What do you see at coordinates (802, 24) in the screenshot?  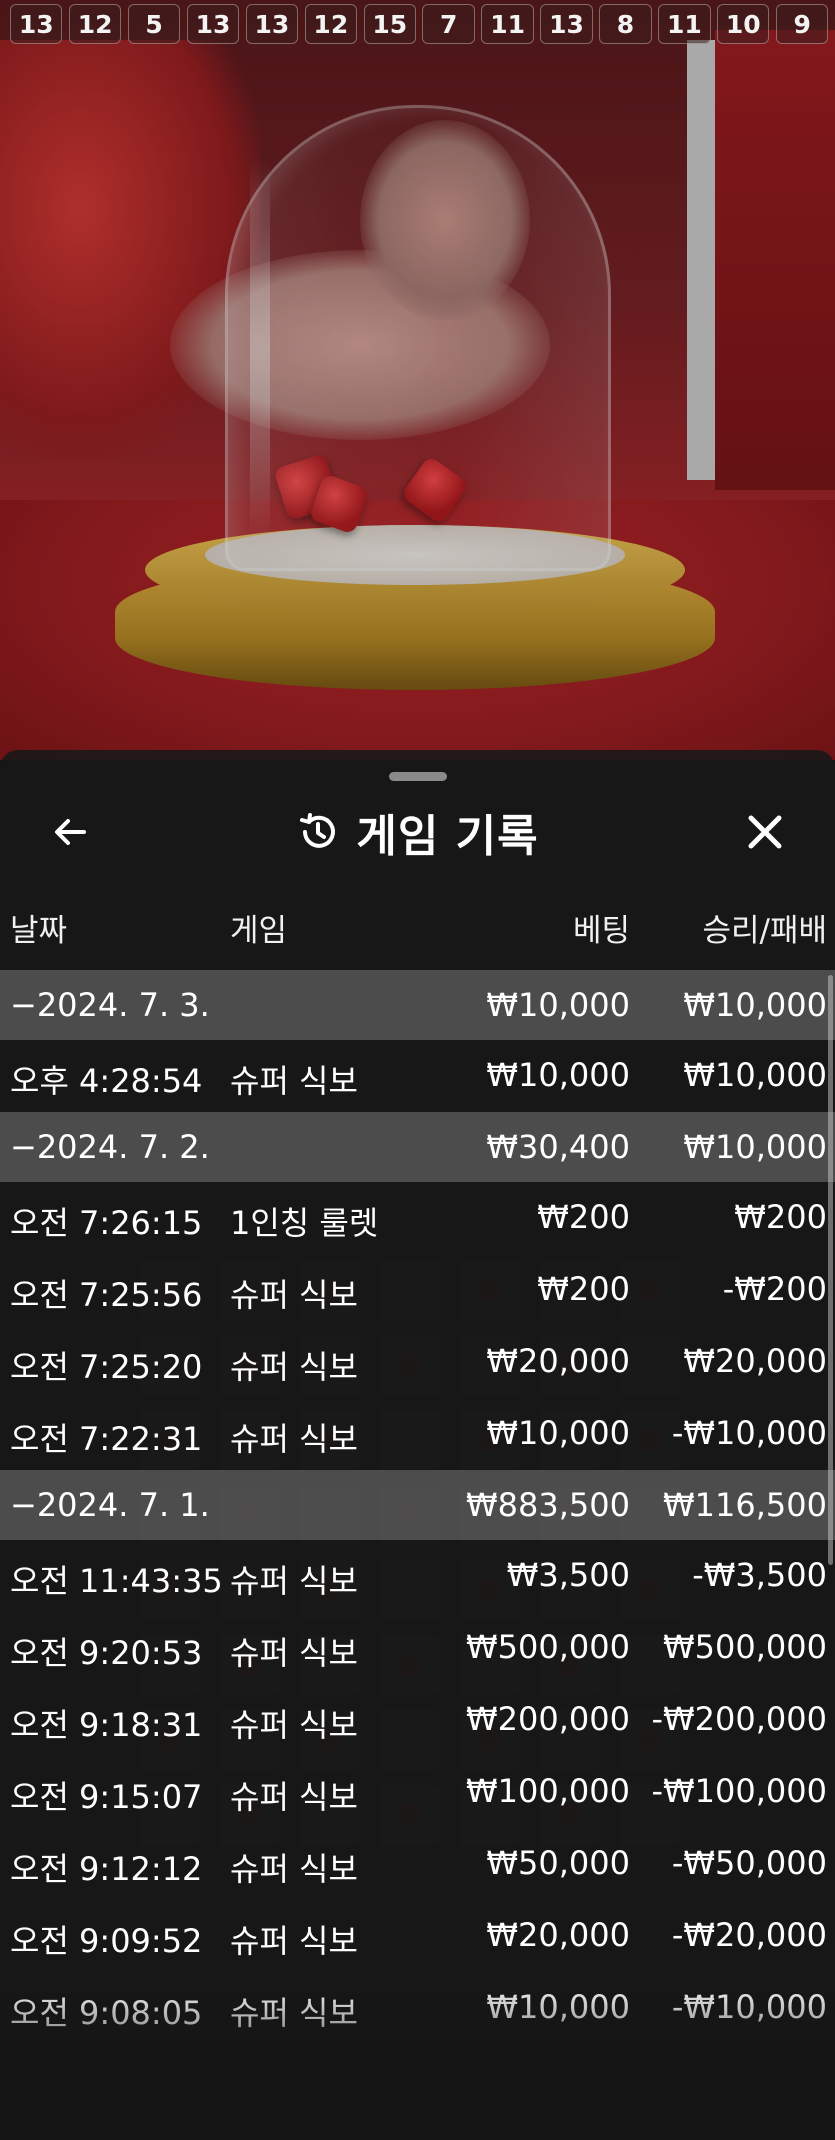 I see `history-result-cell: 9` at bounding box center [802, 24].